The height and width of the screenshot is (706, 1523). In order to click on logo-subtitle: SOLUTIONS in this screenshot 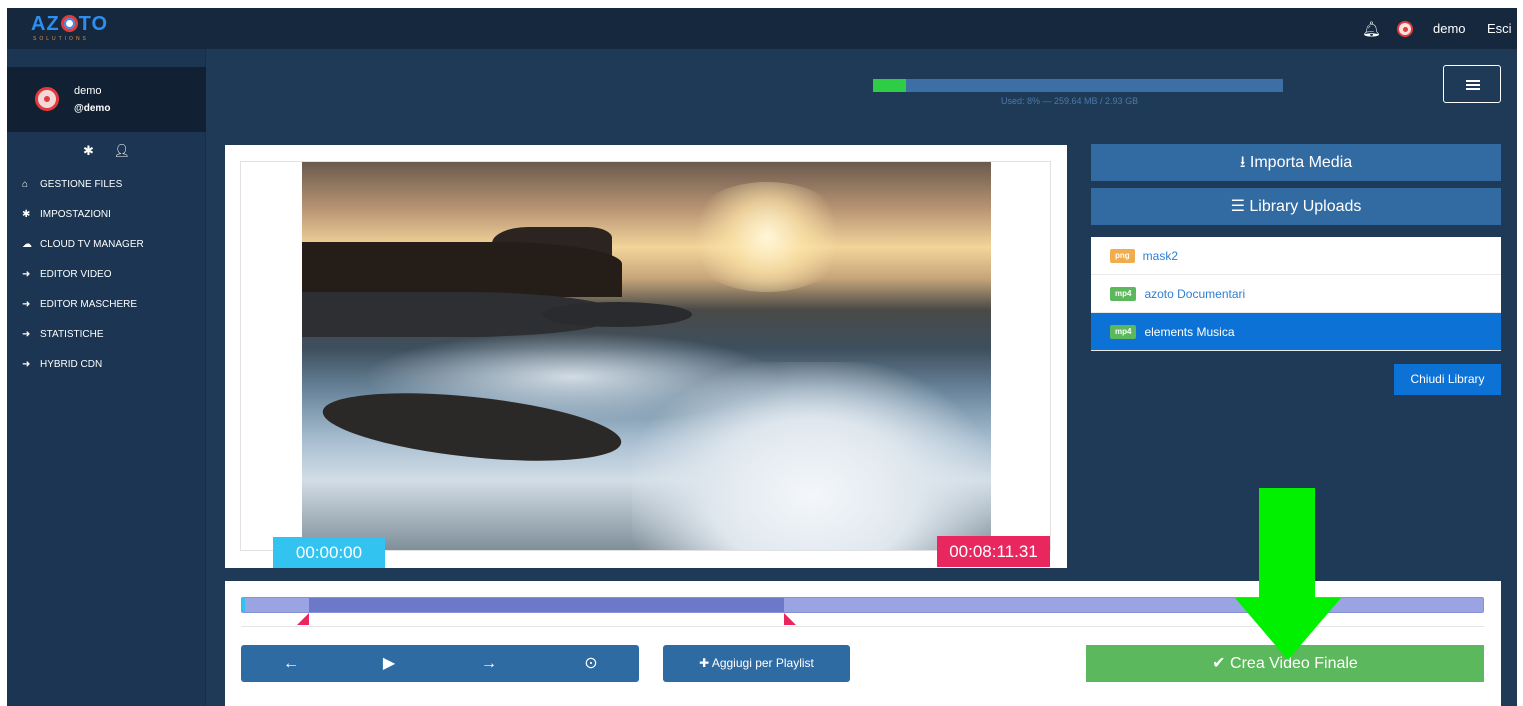, I will do `click(61, 39)`.